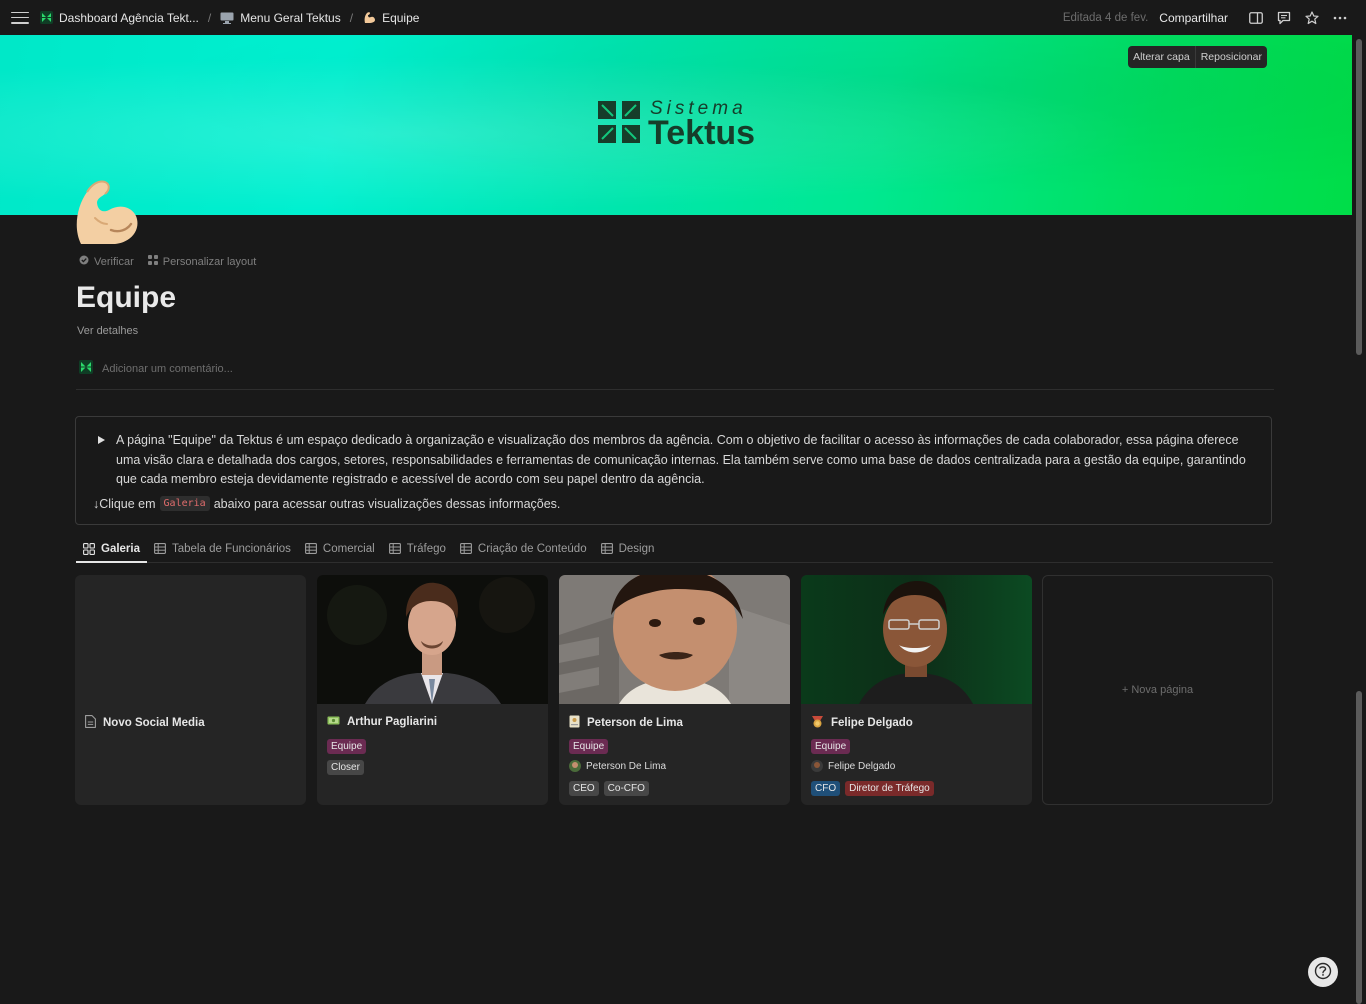 The height and width of the screenshot is (1004, 1366). I want to click on tag-role: Closer, so click(345, 767).